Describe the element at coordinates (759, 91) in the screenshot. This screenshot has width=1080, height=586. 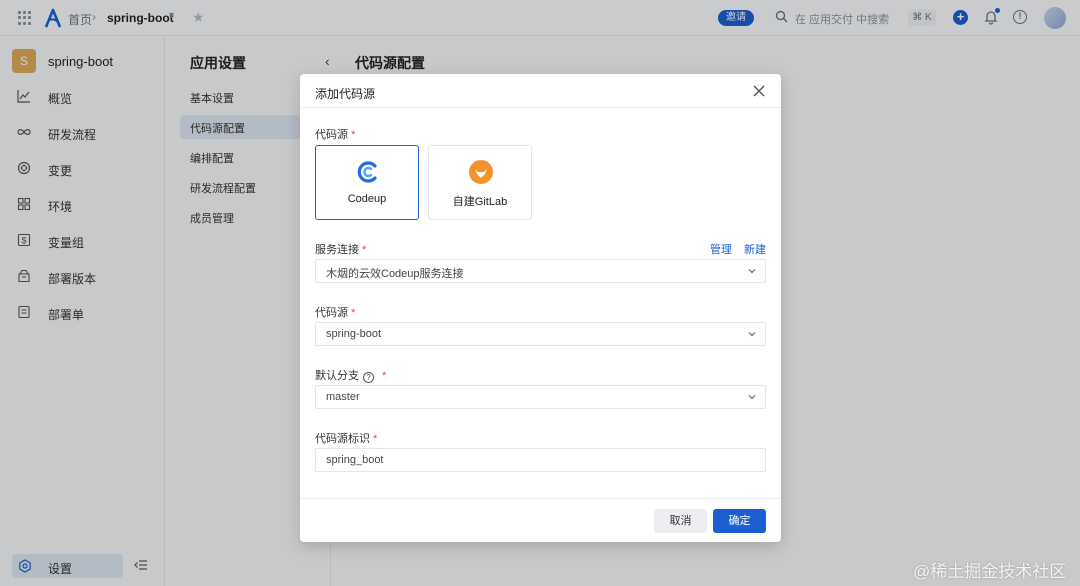
I see `close-icon` at that location.